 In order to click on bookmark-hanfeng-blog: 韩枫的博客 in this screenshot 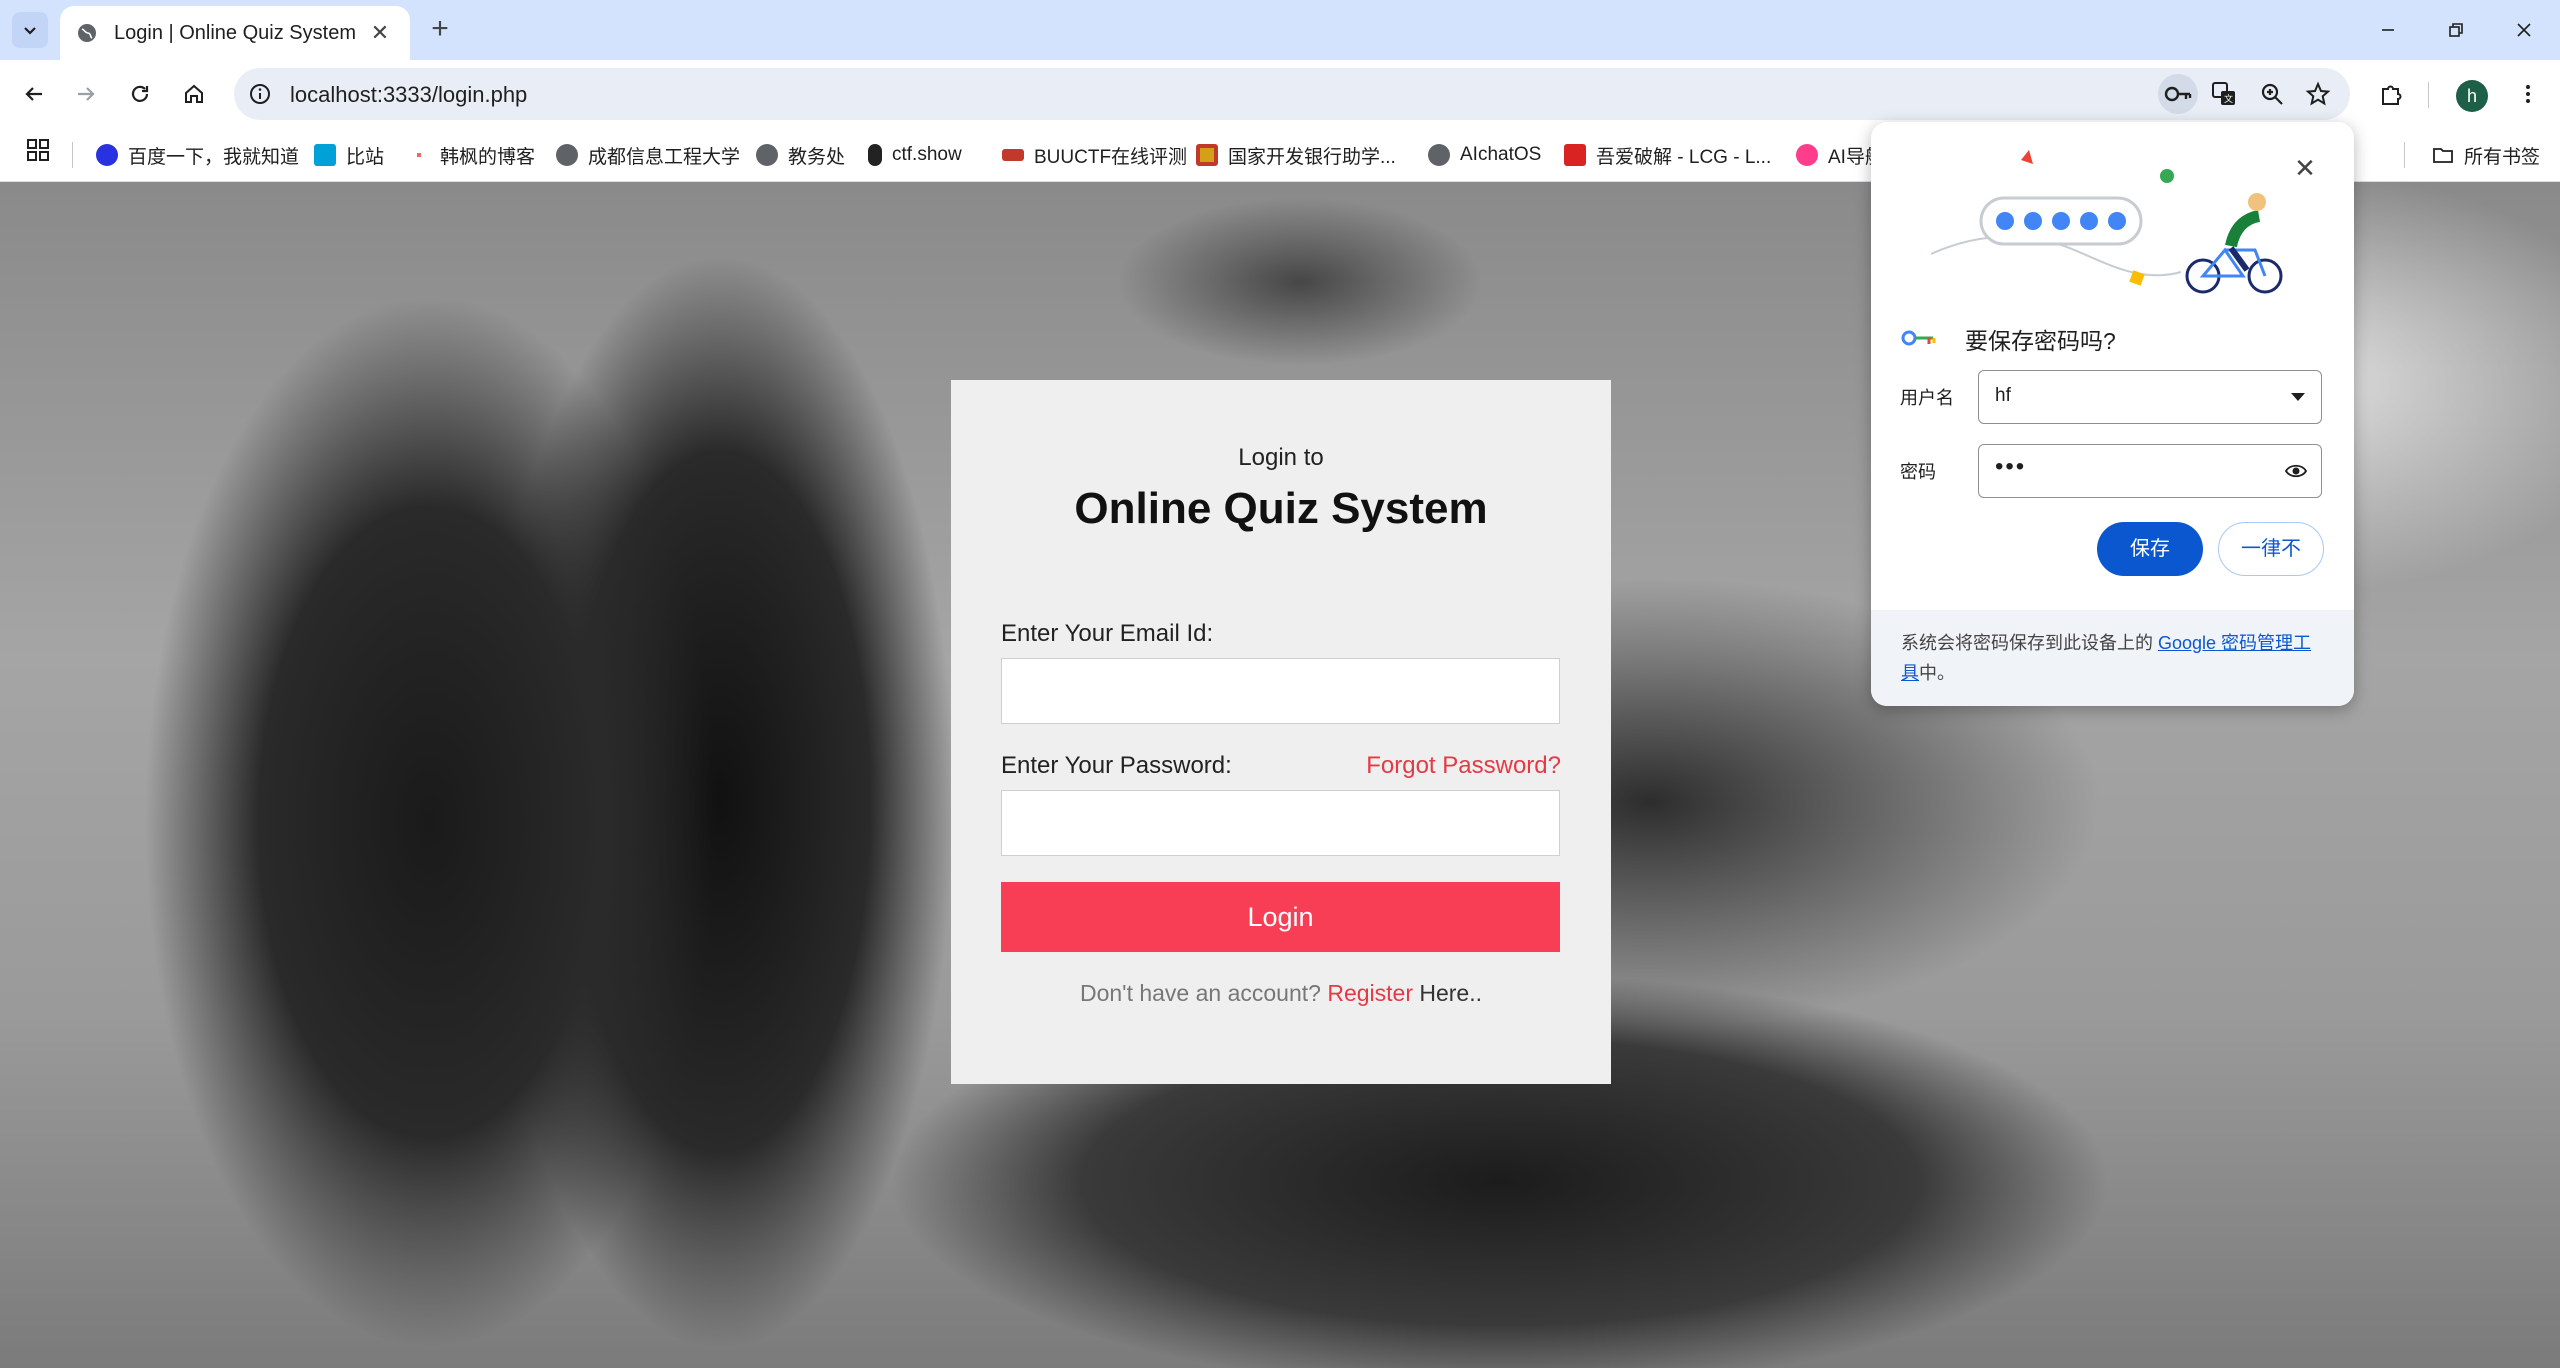, I will do `click(471, 155)`.